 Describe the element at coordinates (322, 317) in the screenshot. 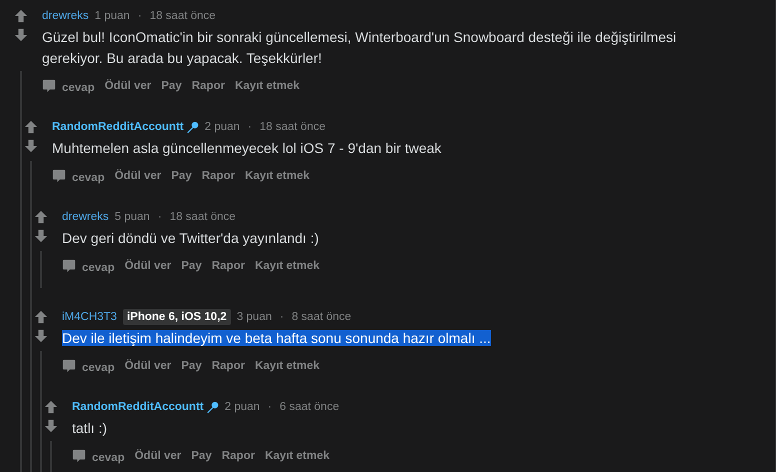

I see `timestamp: 8 saat önce` at that location.